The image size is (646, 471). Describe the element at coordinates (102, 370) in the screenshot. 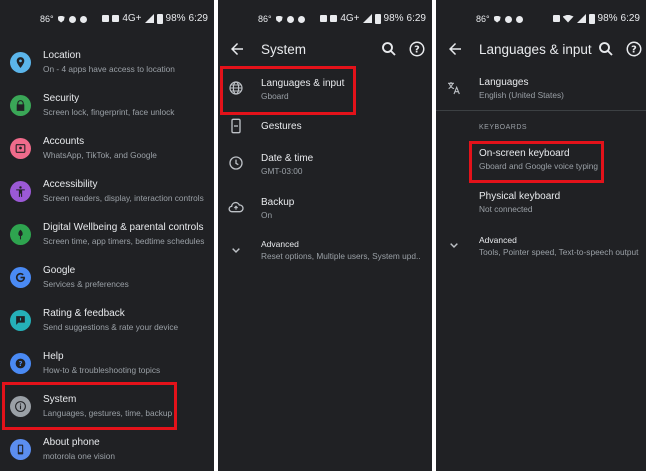

I see `item-subtitle: How-to & troubleshooting topics` at that location.